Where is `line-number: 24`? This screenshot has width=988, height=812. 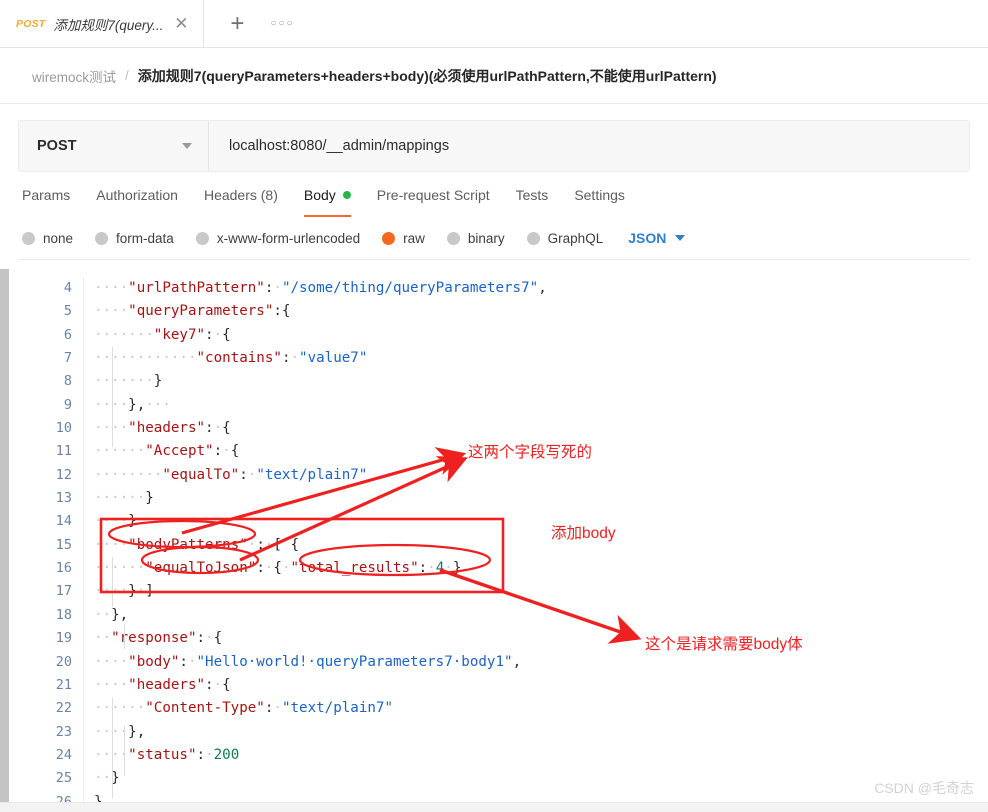
line-number: 24 is located at coordinates (63, 754).